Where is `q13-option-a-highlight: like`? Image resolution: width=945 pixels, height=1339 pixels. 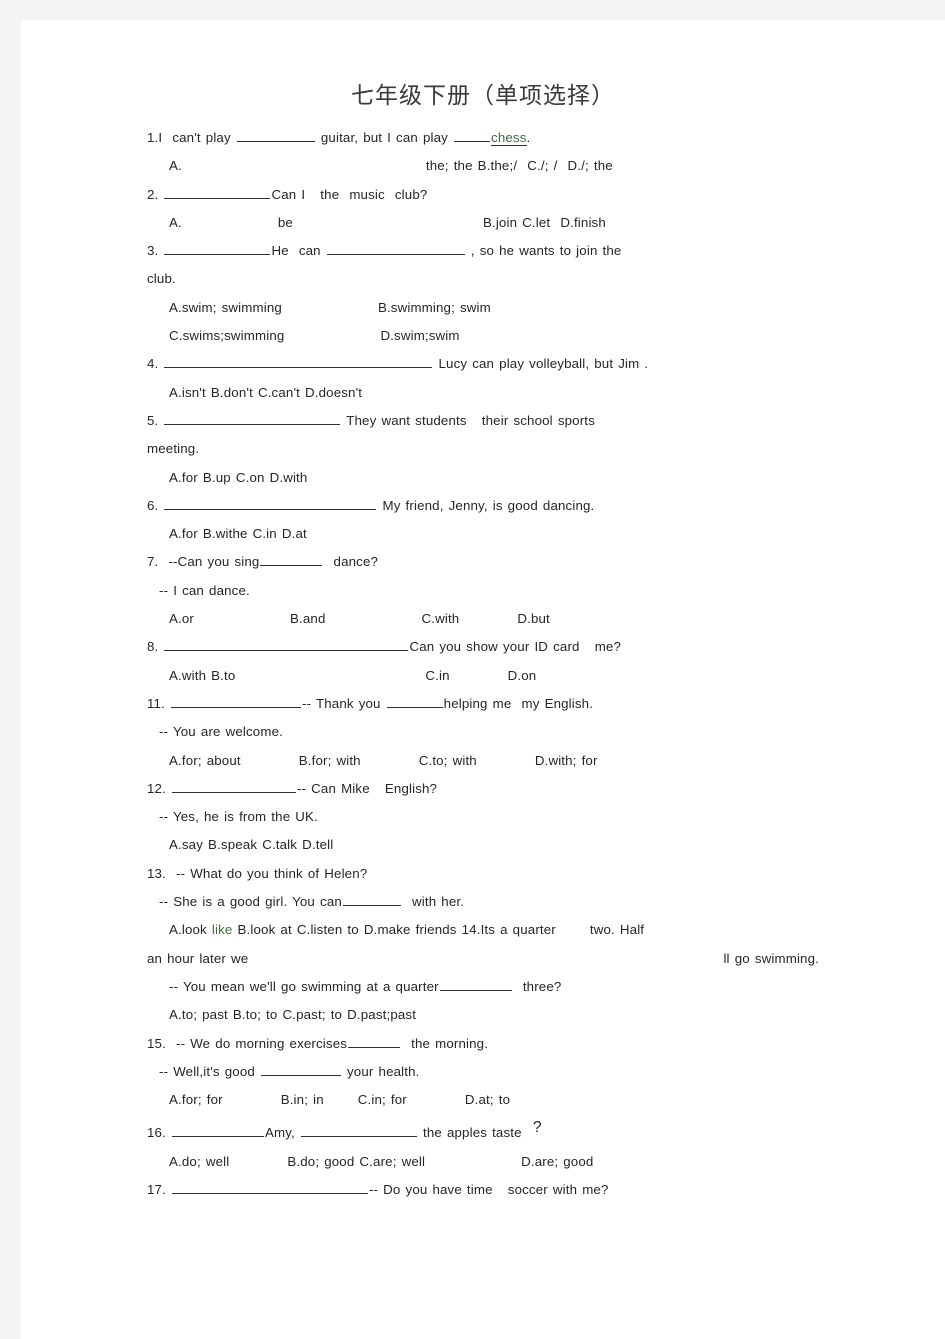
q13-option-a-highlight: like is located at coordinates (222, 929).